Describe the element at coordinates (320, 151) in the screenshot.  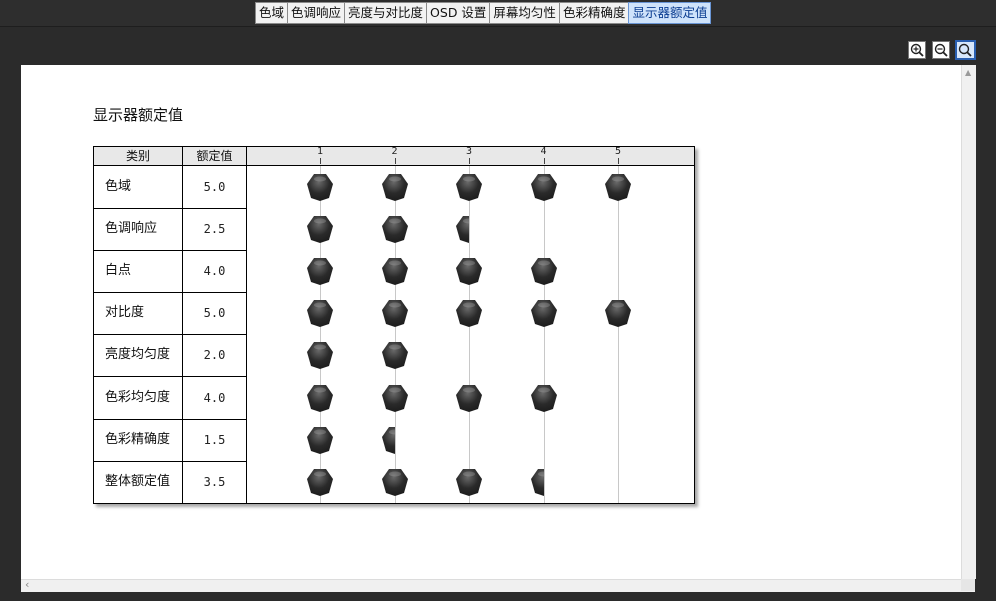
I see `scale-label-1: 1` at that location.